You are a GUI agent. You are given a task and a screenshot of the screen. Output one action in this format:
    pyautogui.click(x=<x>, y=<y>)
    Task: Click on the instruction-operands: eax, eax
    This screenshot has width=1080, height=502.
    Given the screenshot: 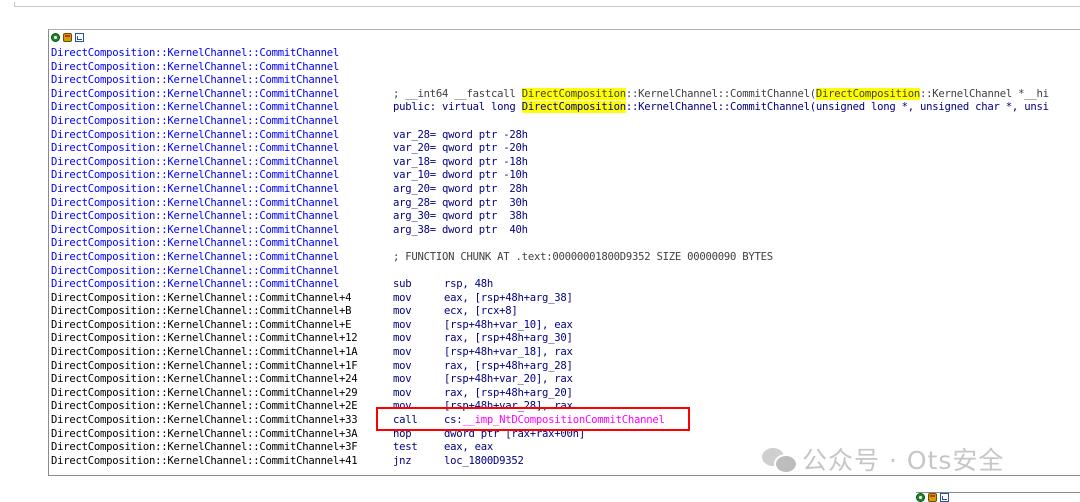 What is the action you would take?
    pyautogui.click(x=469, y=447)
    